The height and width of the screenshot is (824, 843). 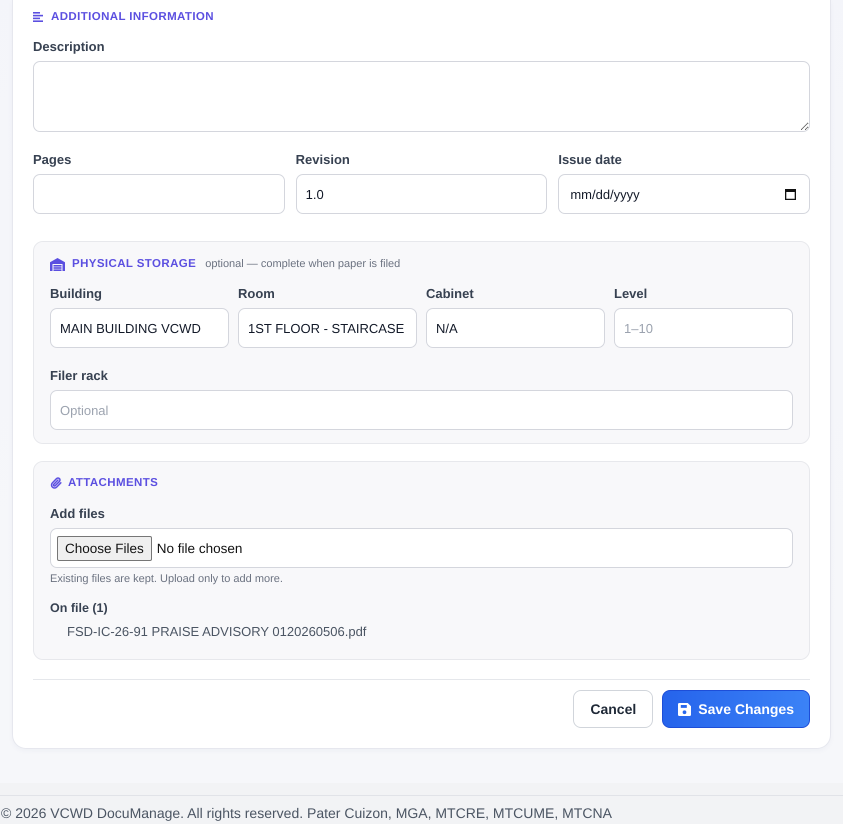 What do you see at coordinates (450, 294) in the screenshot?
I see `field-label: Cabinet` at bounding box center [450, 294].